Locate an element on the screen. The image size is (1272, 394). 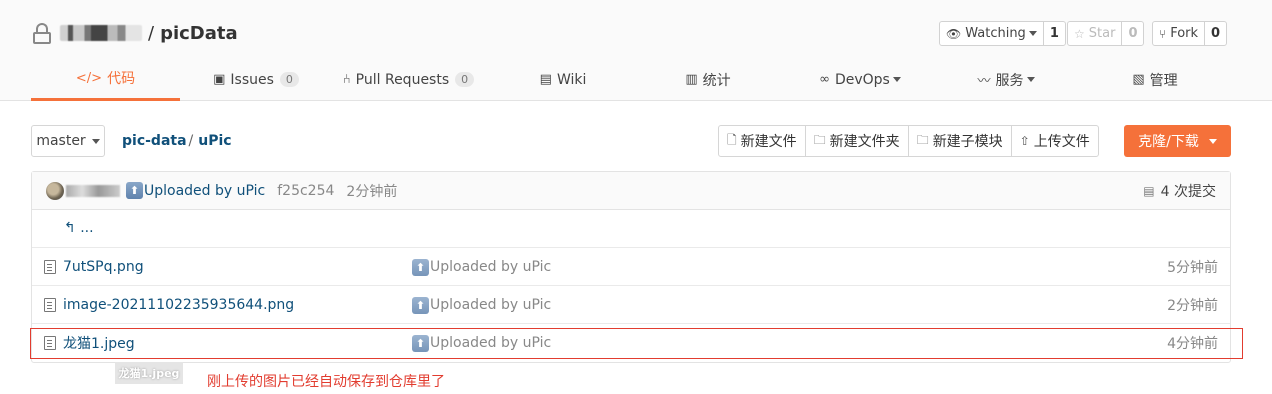
breadcrumb-current: uPic is located at coordinates (215, 141).